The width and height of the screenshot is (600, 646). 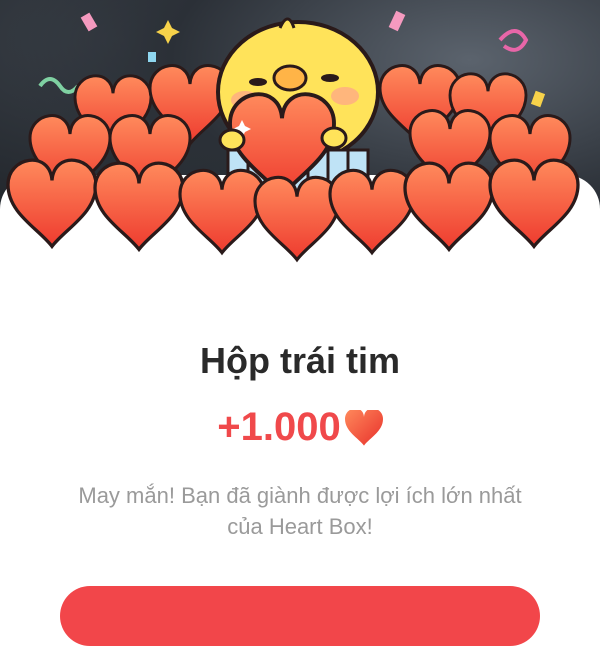 What do you see at coordinates (363, 427) in the screenshot?
I see `heart-icon` at bounding box center [363, 427].